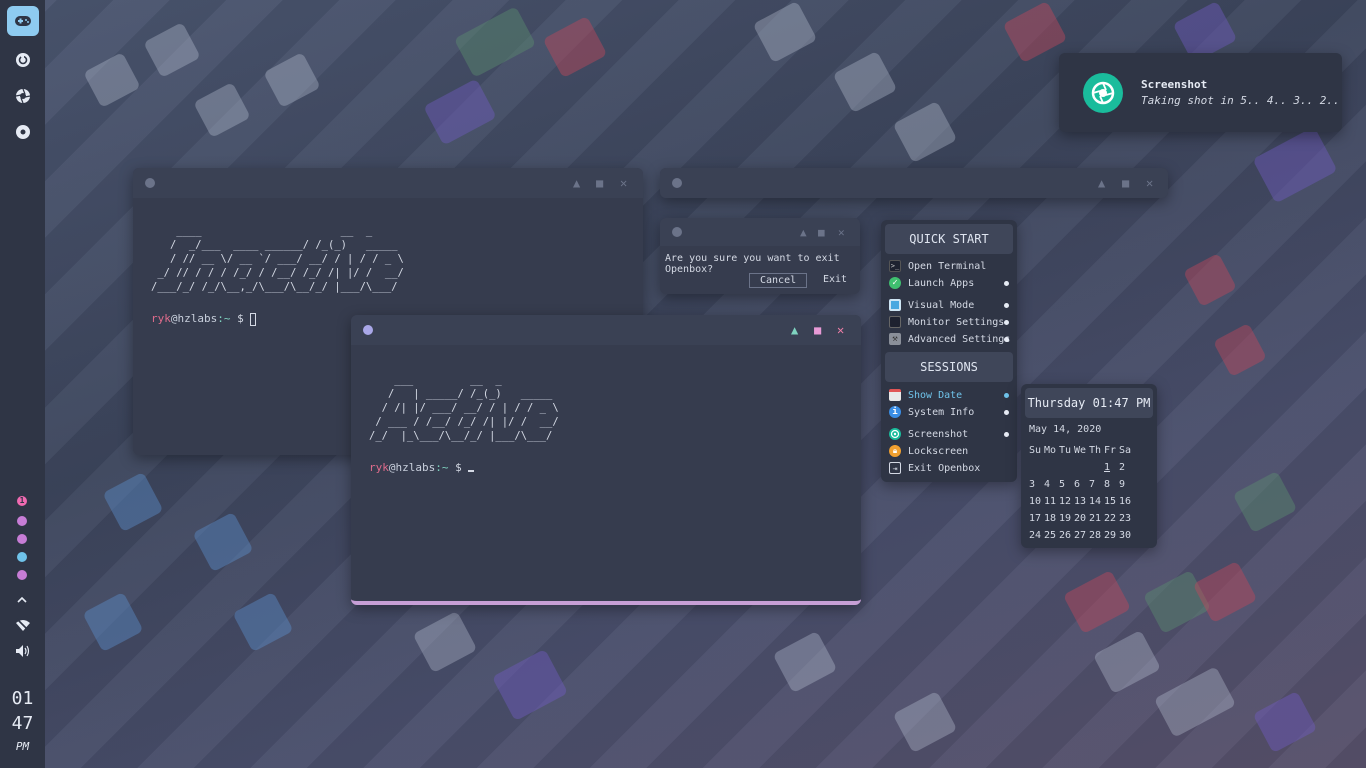 This screenshot has height=768, width=1366. I want to click on calendar-day: 10, so click(1036, 501).